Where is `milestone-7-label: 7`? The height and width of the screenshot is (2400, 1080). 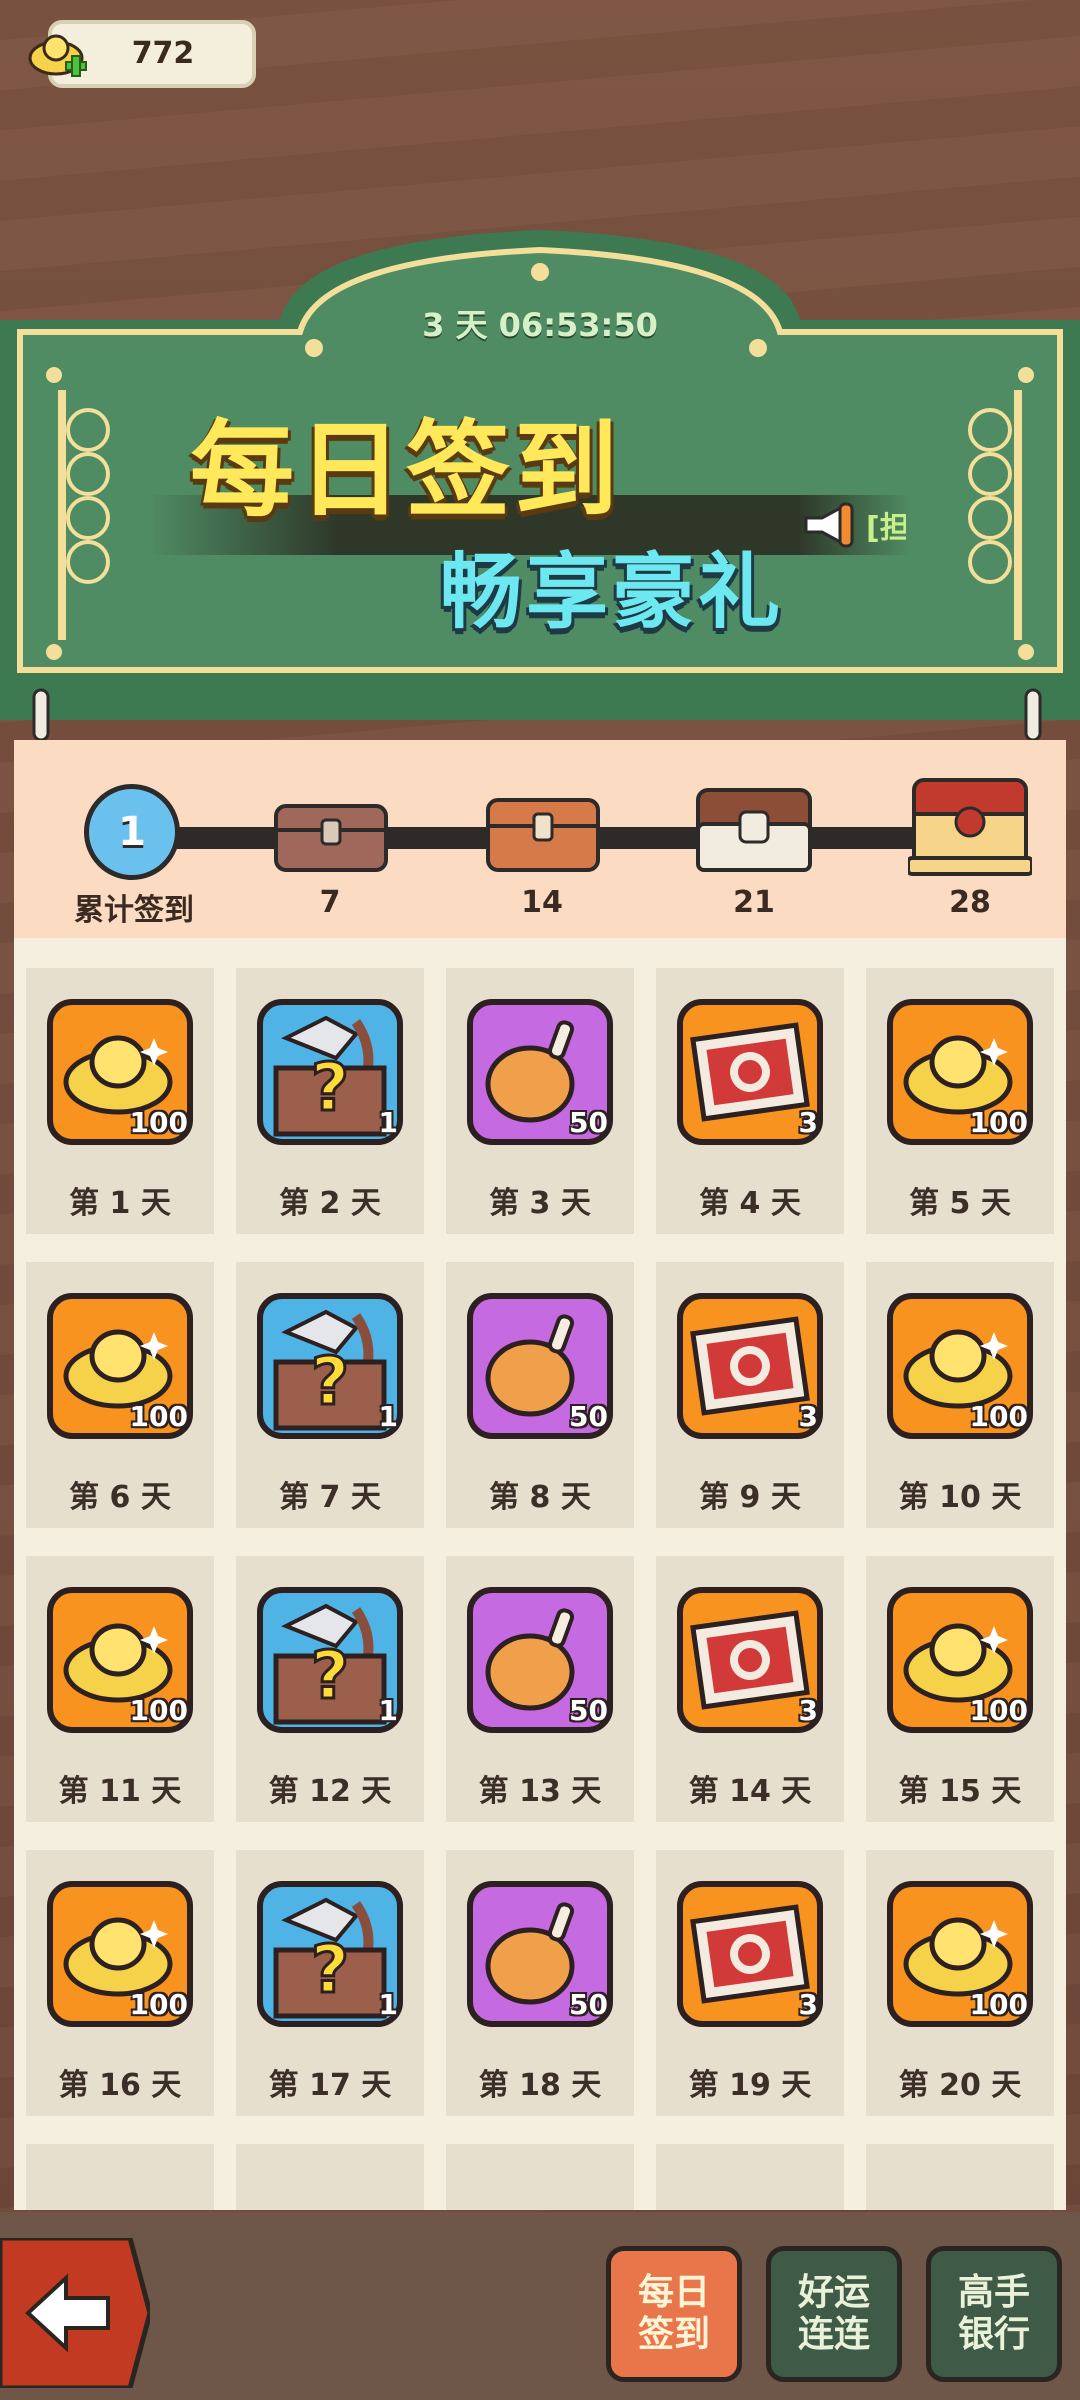
milestone-7-label: 7 is located at coordinates (330, 902).